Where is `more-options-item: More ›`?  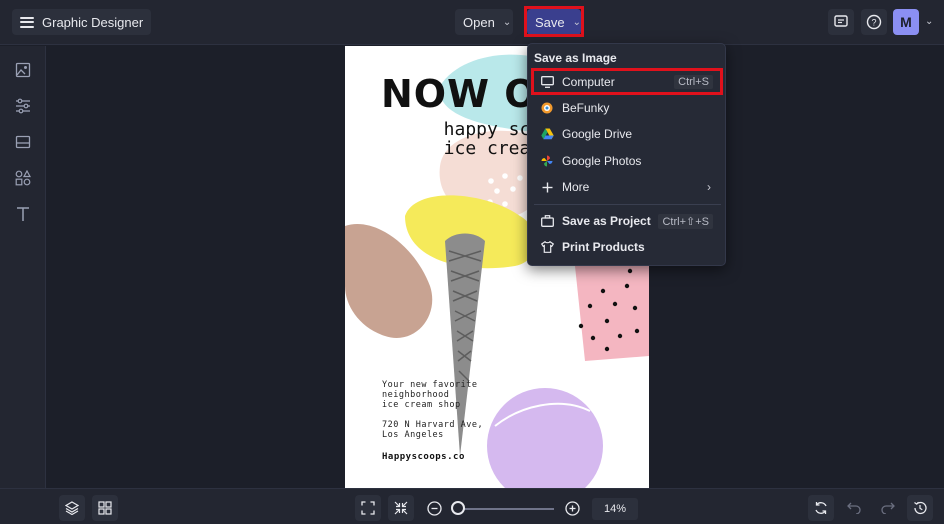
more-options-item: More › is located at coordinates (627, 187).